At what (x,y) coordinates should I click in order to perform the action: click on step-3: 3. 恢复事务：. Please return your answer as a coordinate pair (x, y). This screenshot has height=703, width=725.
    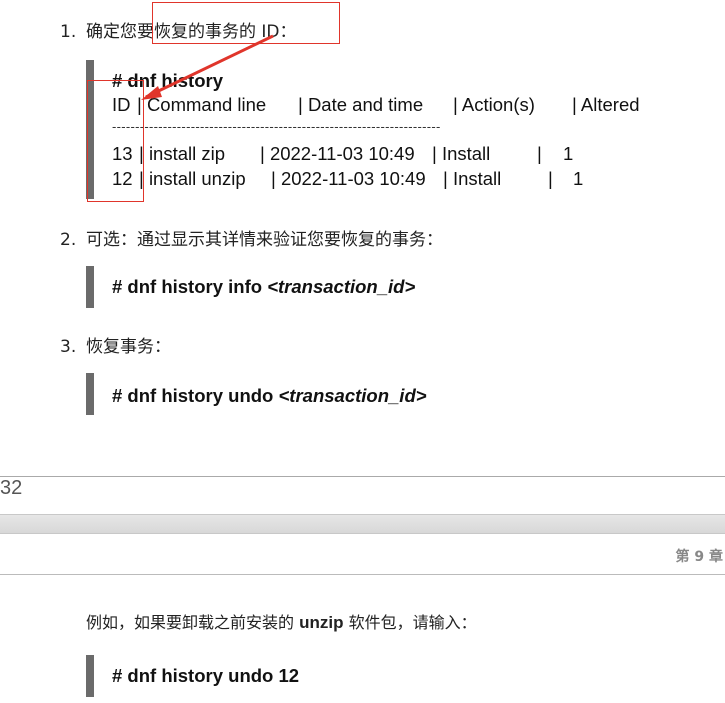
    Looking at the image, I should click on (115, 344).